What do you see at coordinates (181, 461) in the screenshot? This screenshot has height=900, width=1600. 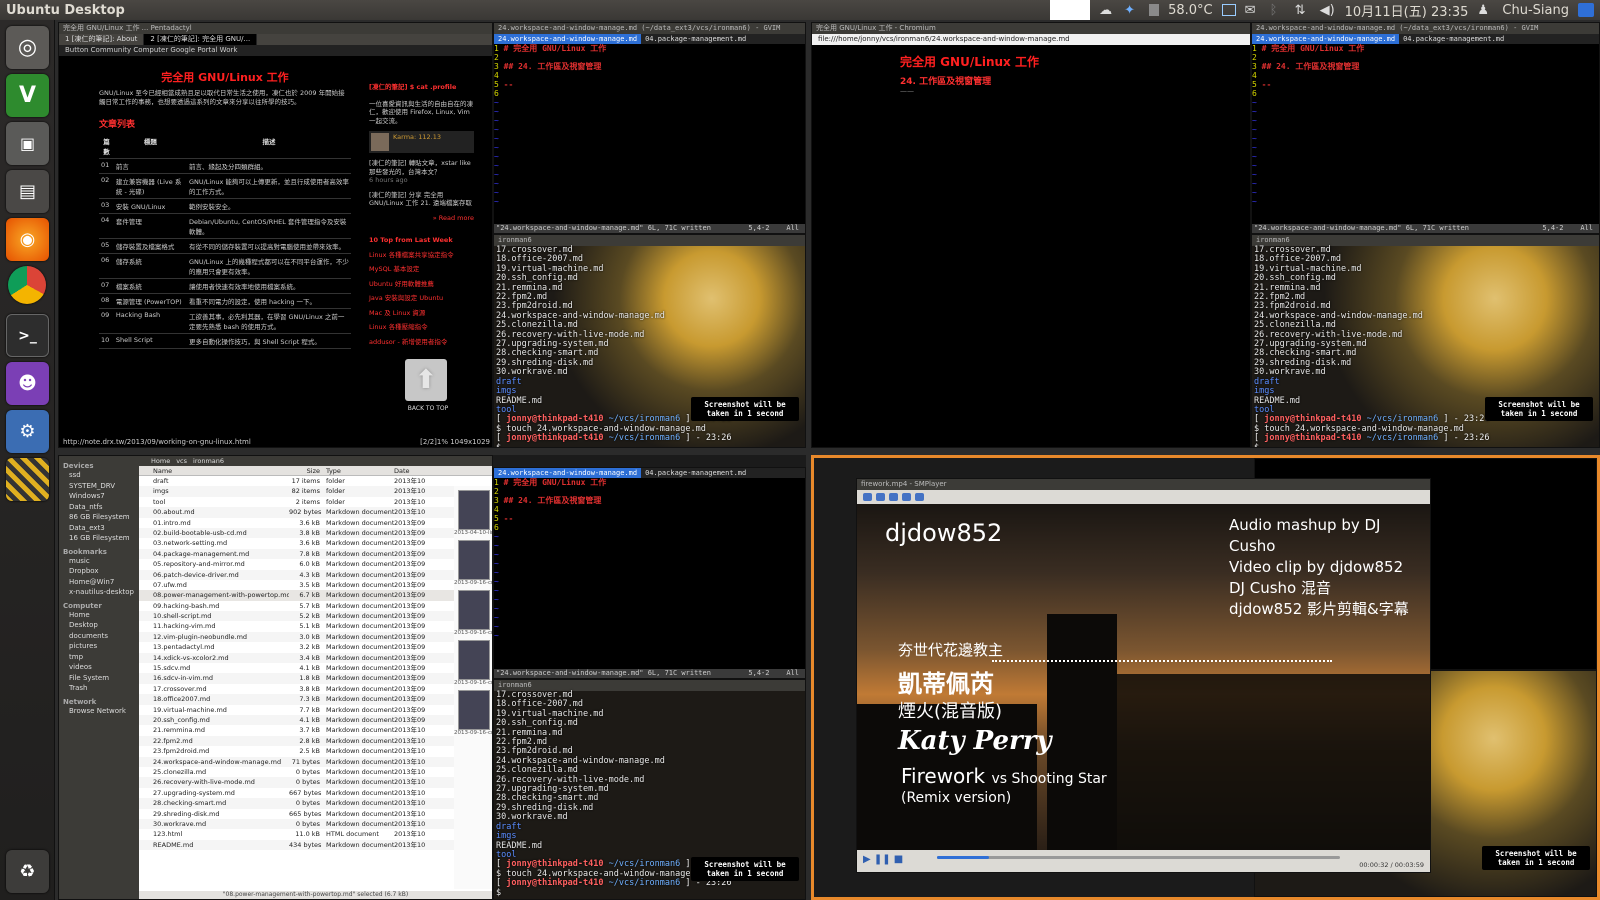 I see `path-vcs: vcs` at bounding box center [181, 461].